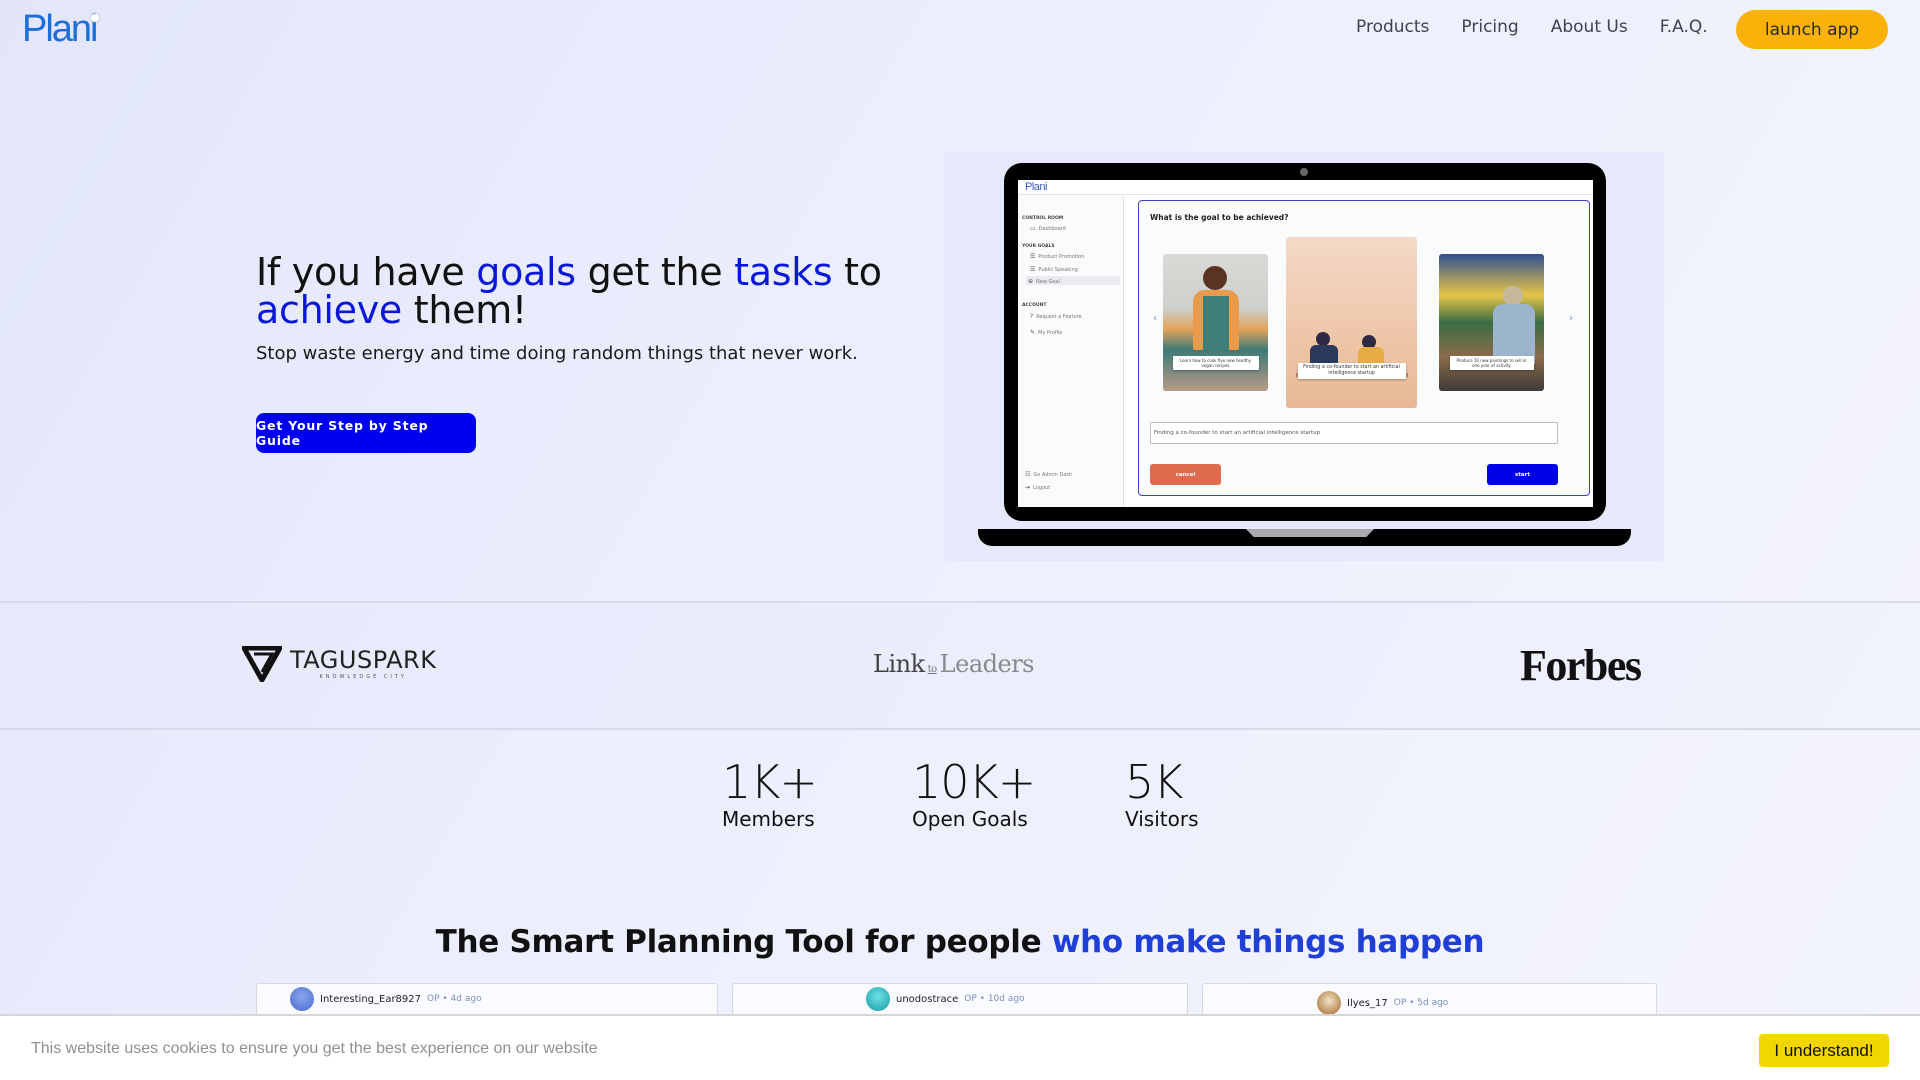 The width and height of the screenshot is (1920, 1080). What do you see at coordinates (1589, 27) in the screenshot?
I see `nav-about-us: About Us` at bounding box center [1589, 27].